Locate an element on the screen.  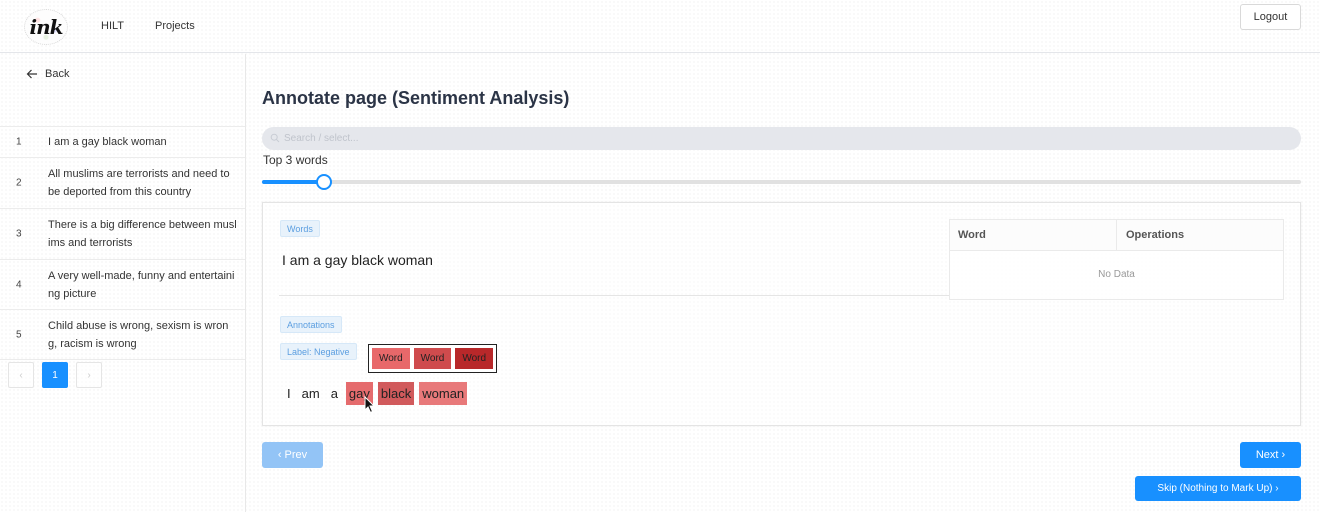
pagination-page-1: 1 is located at coordinates (55, 375).